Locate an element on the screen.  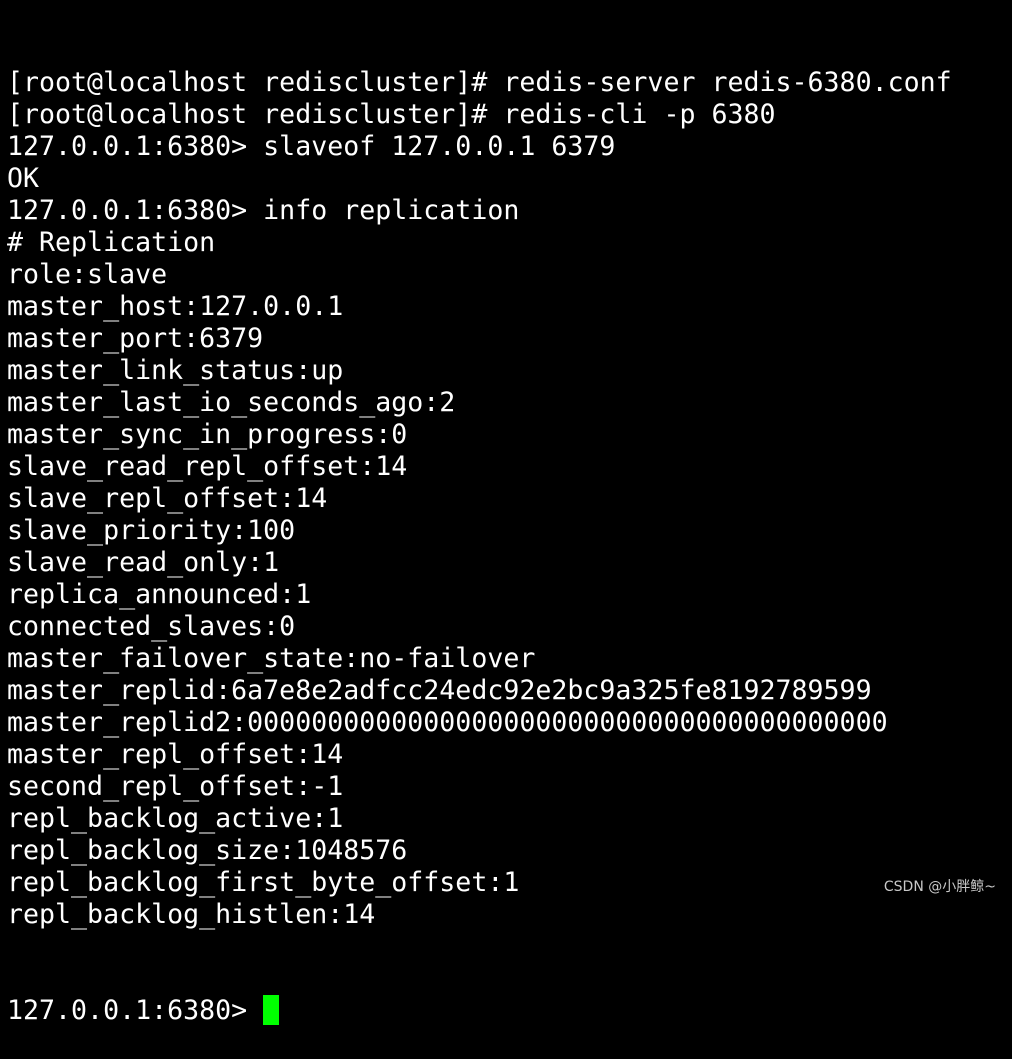
prompt: 127.0.0.1:6380> is located at coordinates (135, 1010).